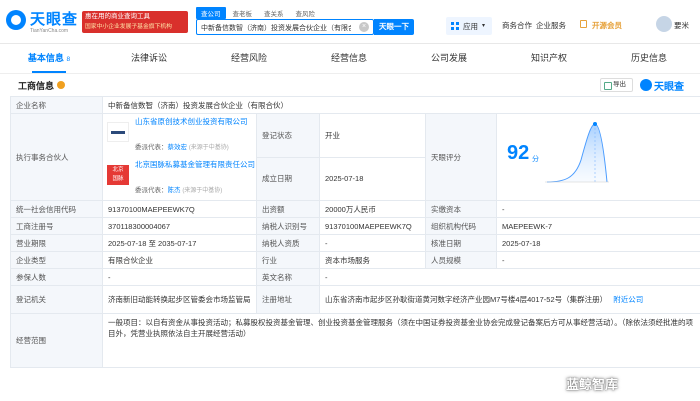  Describe the element at coordinates (56, 243) in the screenshot. I see `term-label: 营业期限` at that location.